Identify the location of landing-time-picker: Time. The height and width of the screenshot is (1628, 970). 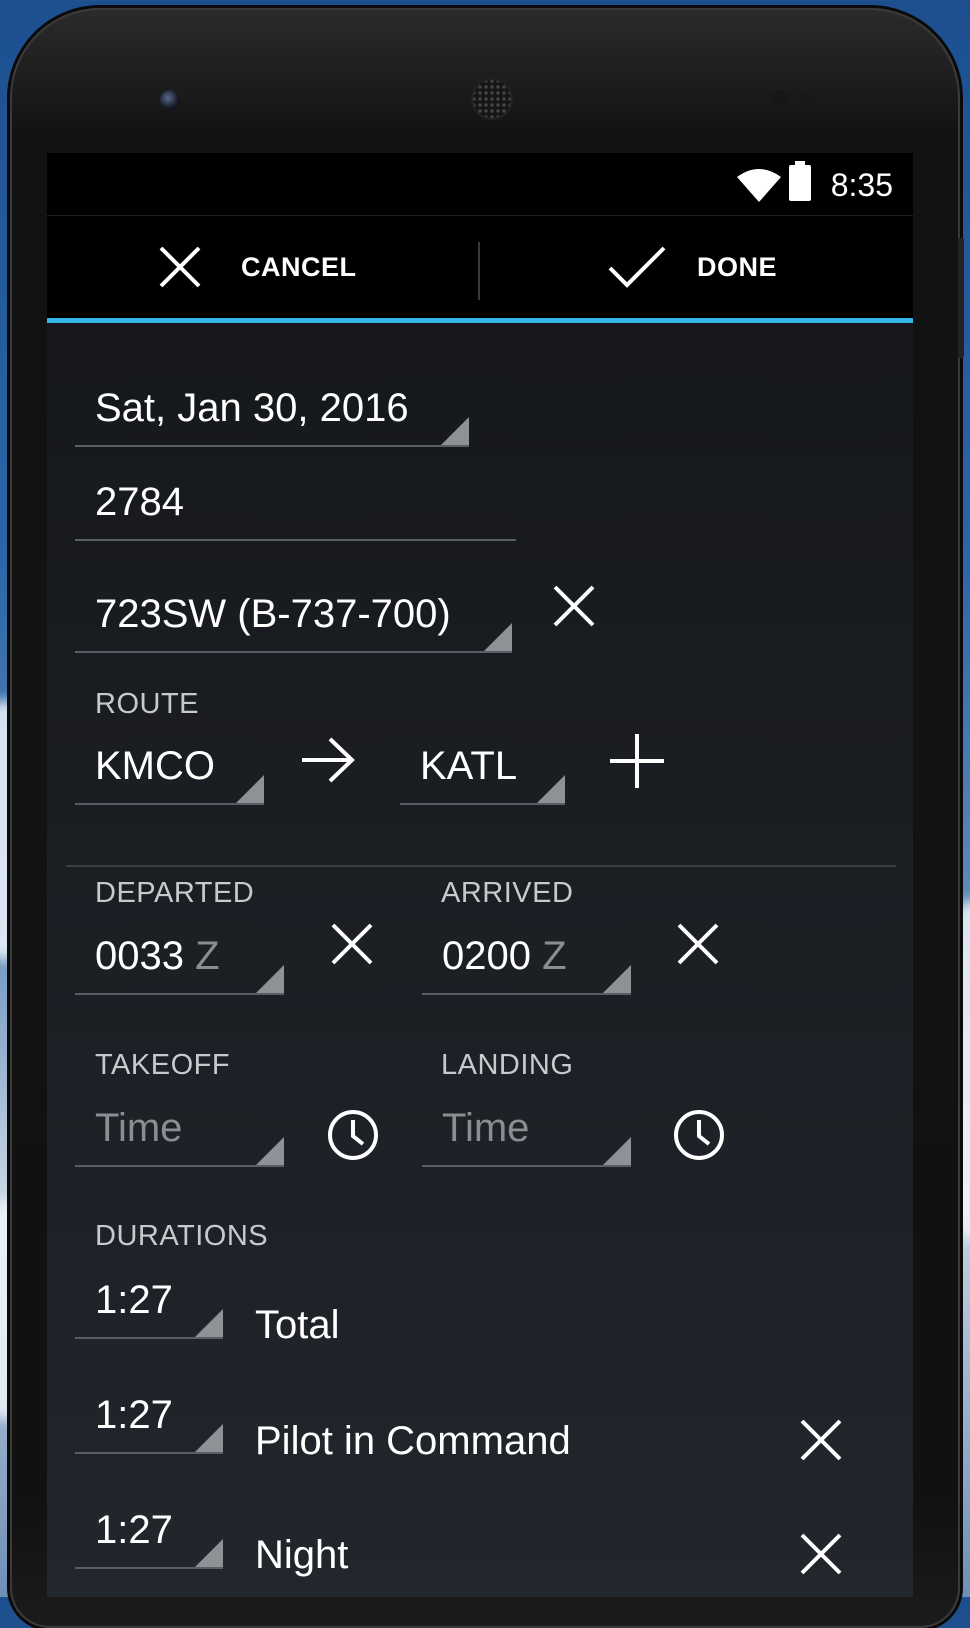
(526, 1131).